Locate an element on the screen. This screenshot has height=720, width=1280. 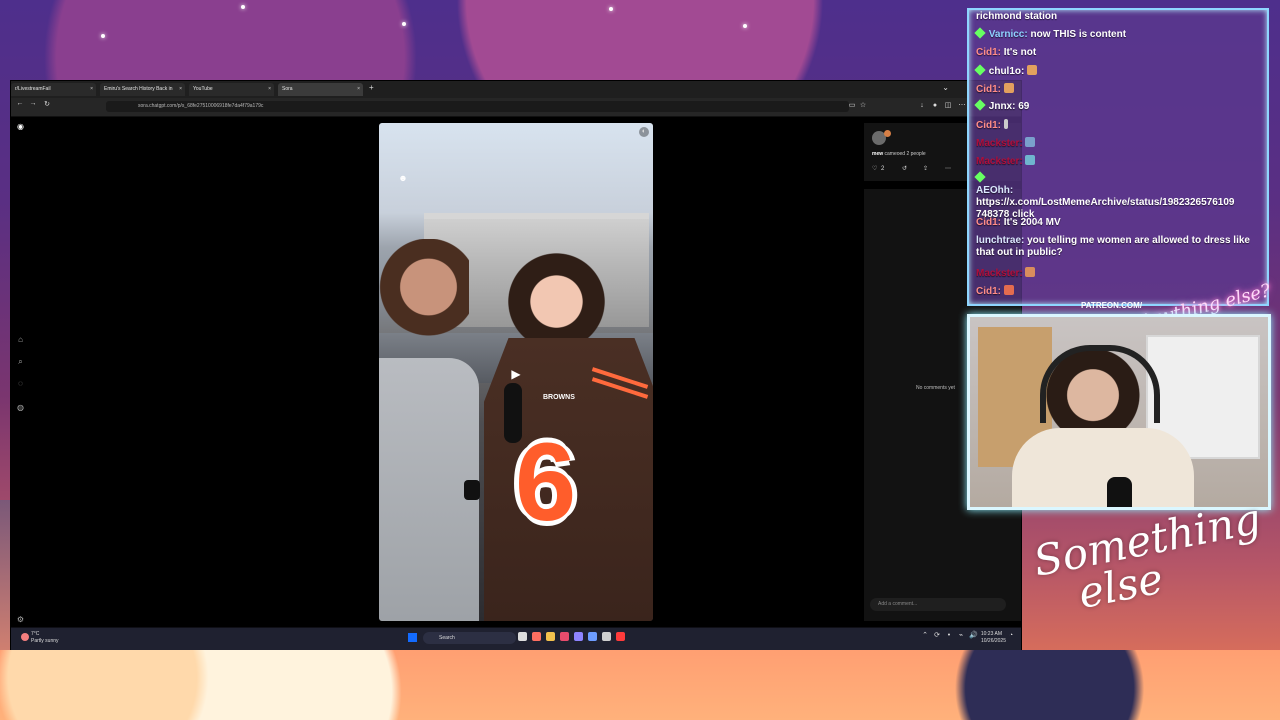
video-app-icon is located at coordinates (592, 636).